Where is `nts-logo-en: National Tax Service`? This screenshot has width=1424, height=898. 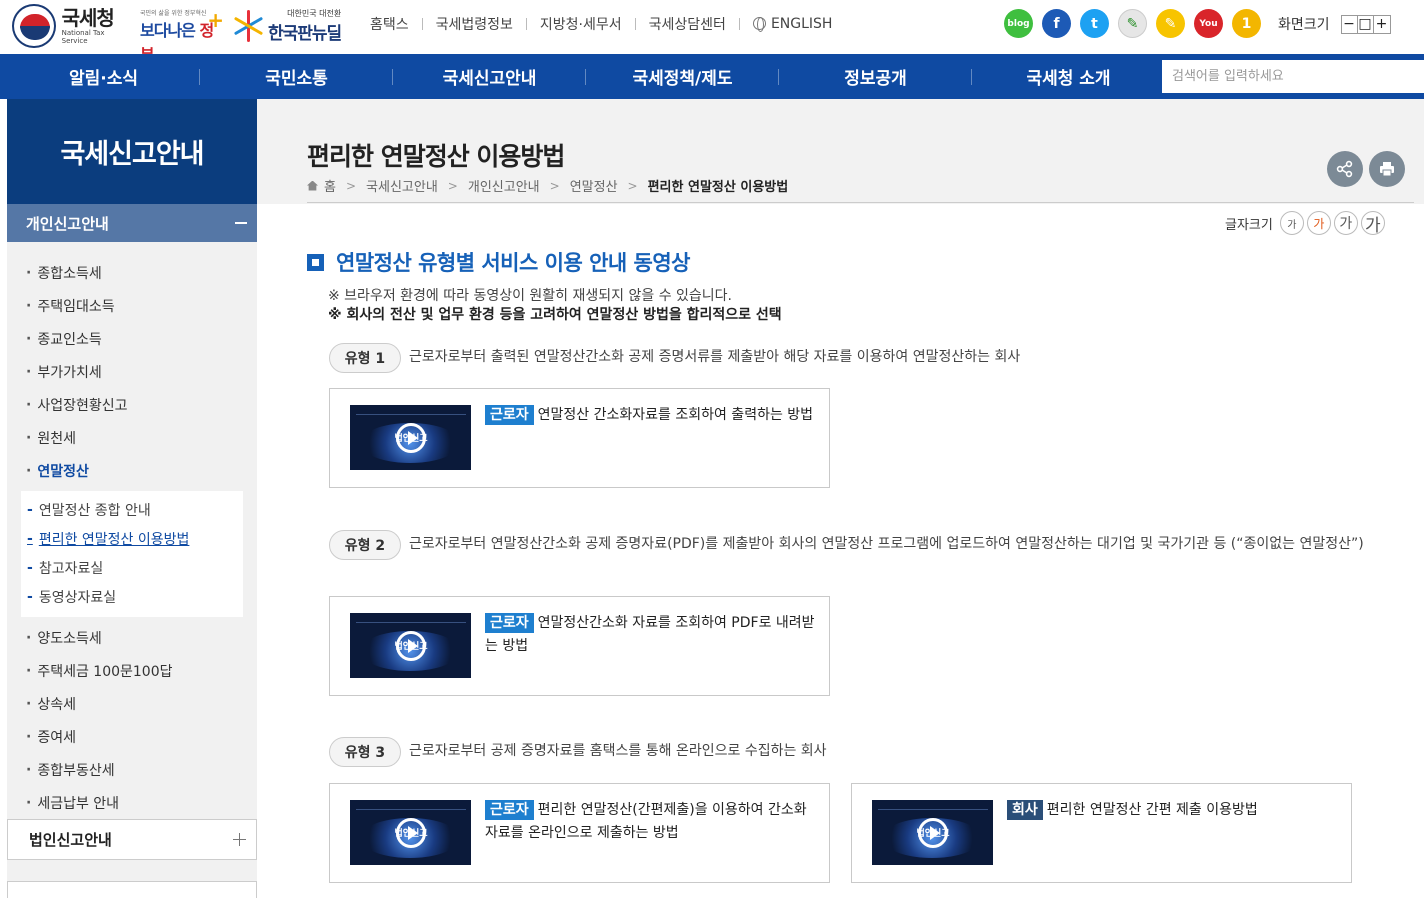
nts-logo-en: National Tax Service is located at coordinates (83, 37).